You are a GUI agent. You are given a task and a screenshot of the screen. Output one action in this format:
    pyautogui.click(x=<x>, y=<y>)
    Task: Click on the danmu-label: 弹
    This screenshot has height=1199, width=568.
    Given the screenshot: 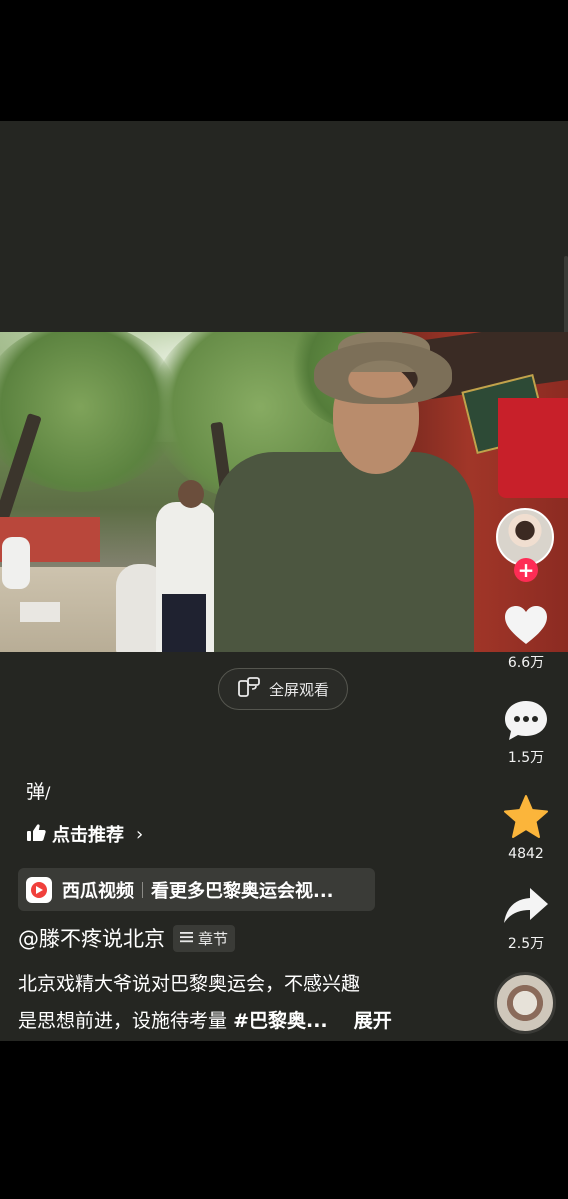 What is the action you would take?
    pyautogui.click(x=36, y=792)
    